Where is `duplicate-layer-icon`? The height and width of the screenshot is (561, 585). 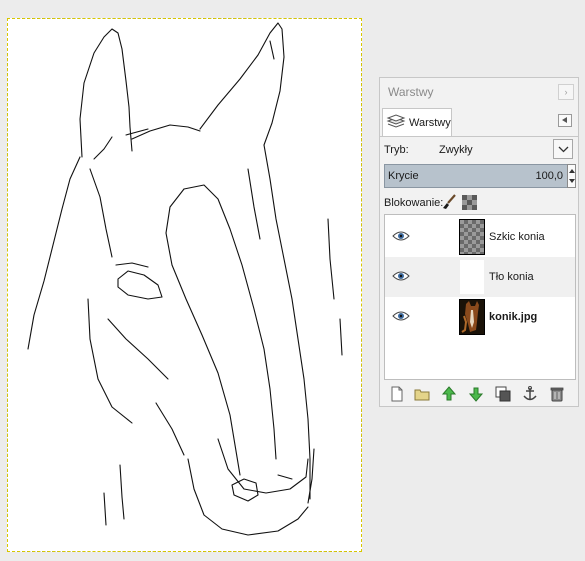
duplicate-layer-icon is located at coordinates (503, 394).